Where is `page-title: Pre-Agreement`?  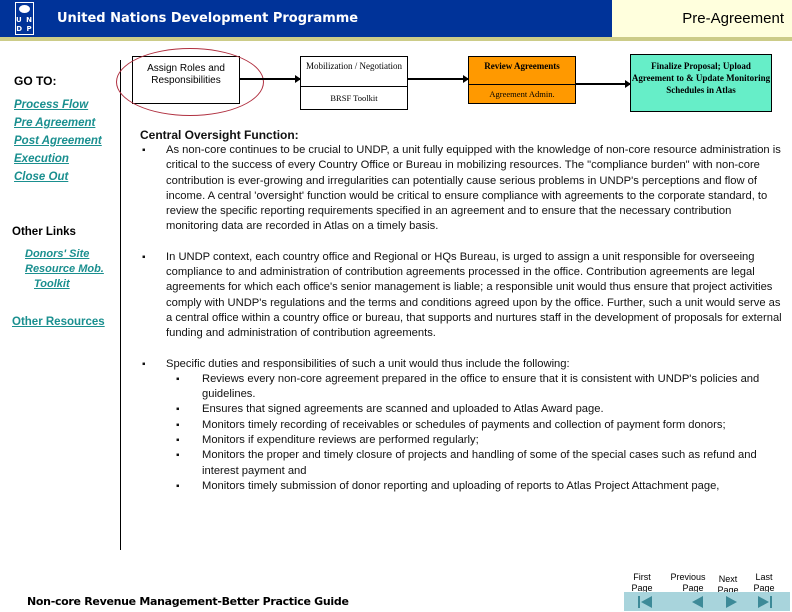
page-title: Pre-Agreement is located at coordinates (733, 18).